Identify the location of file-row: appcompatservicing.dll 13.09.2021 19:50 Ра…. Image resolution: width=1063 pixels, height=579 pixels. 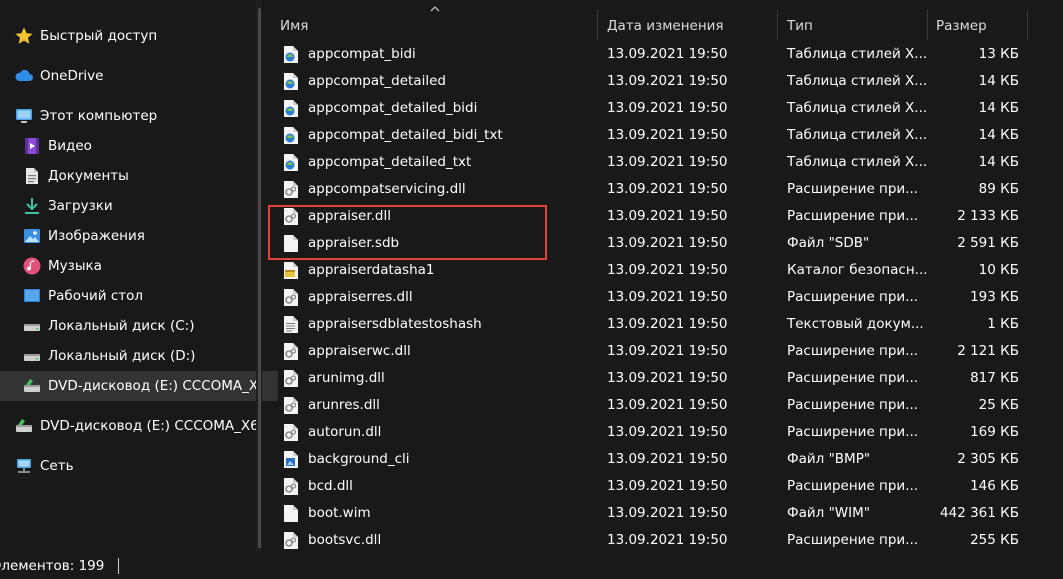
(662, 189).